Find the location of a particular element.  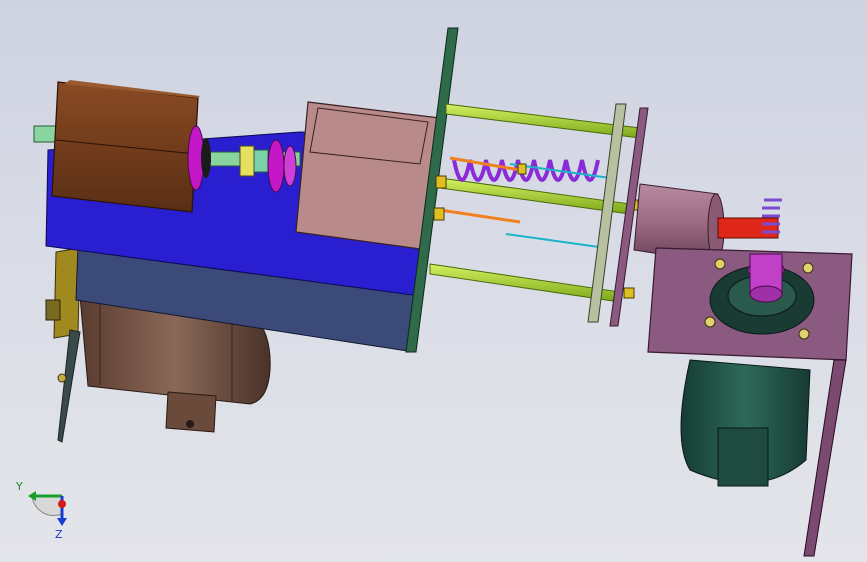

y-axis-label: Y is located at coordinates (19, 486).